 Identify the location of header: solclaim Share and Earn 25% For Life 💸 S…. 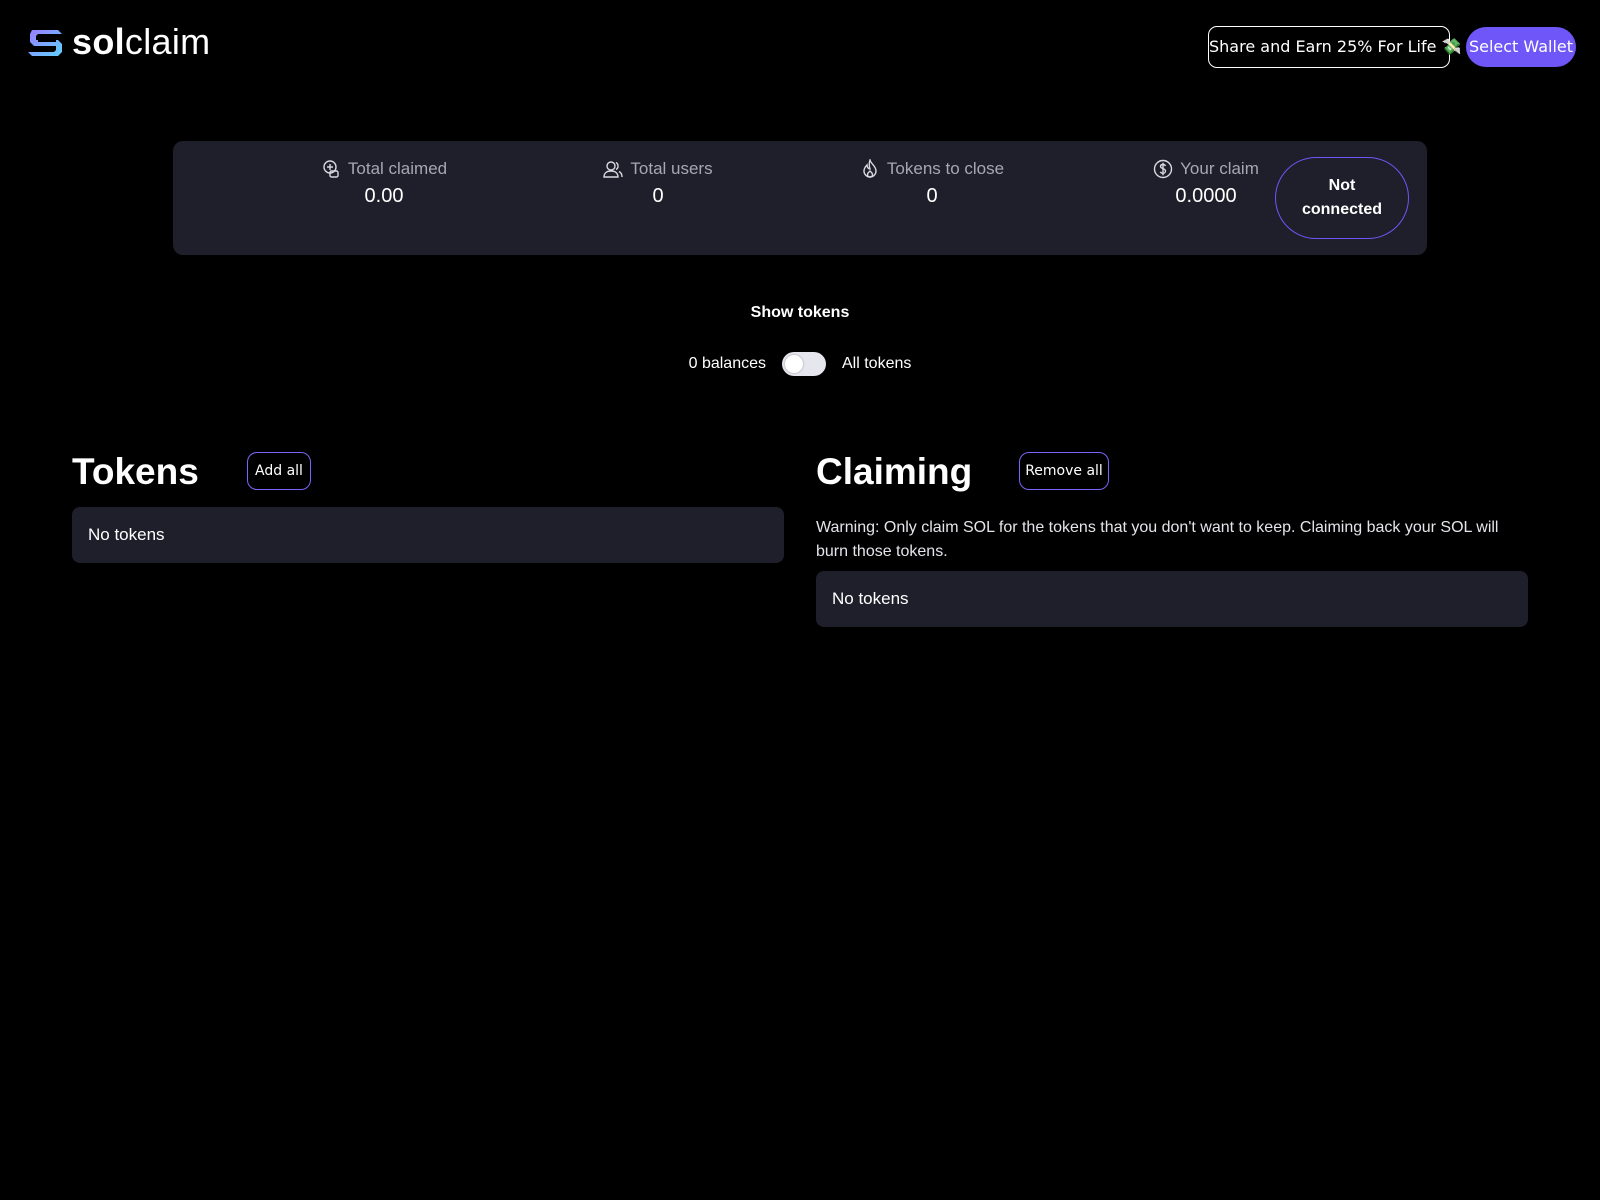
(800, 45).